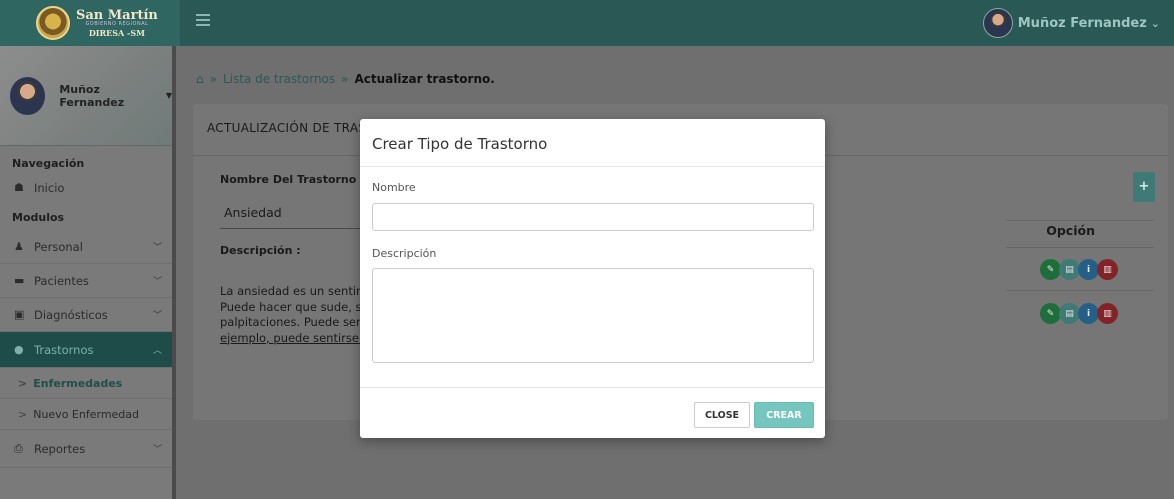 The image size is (1174, 499). Describe the element at coordinates (19, 349) in the screenshot. I see `brain-icon: ●` at that location.